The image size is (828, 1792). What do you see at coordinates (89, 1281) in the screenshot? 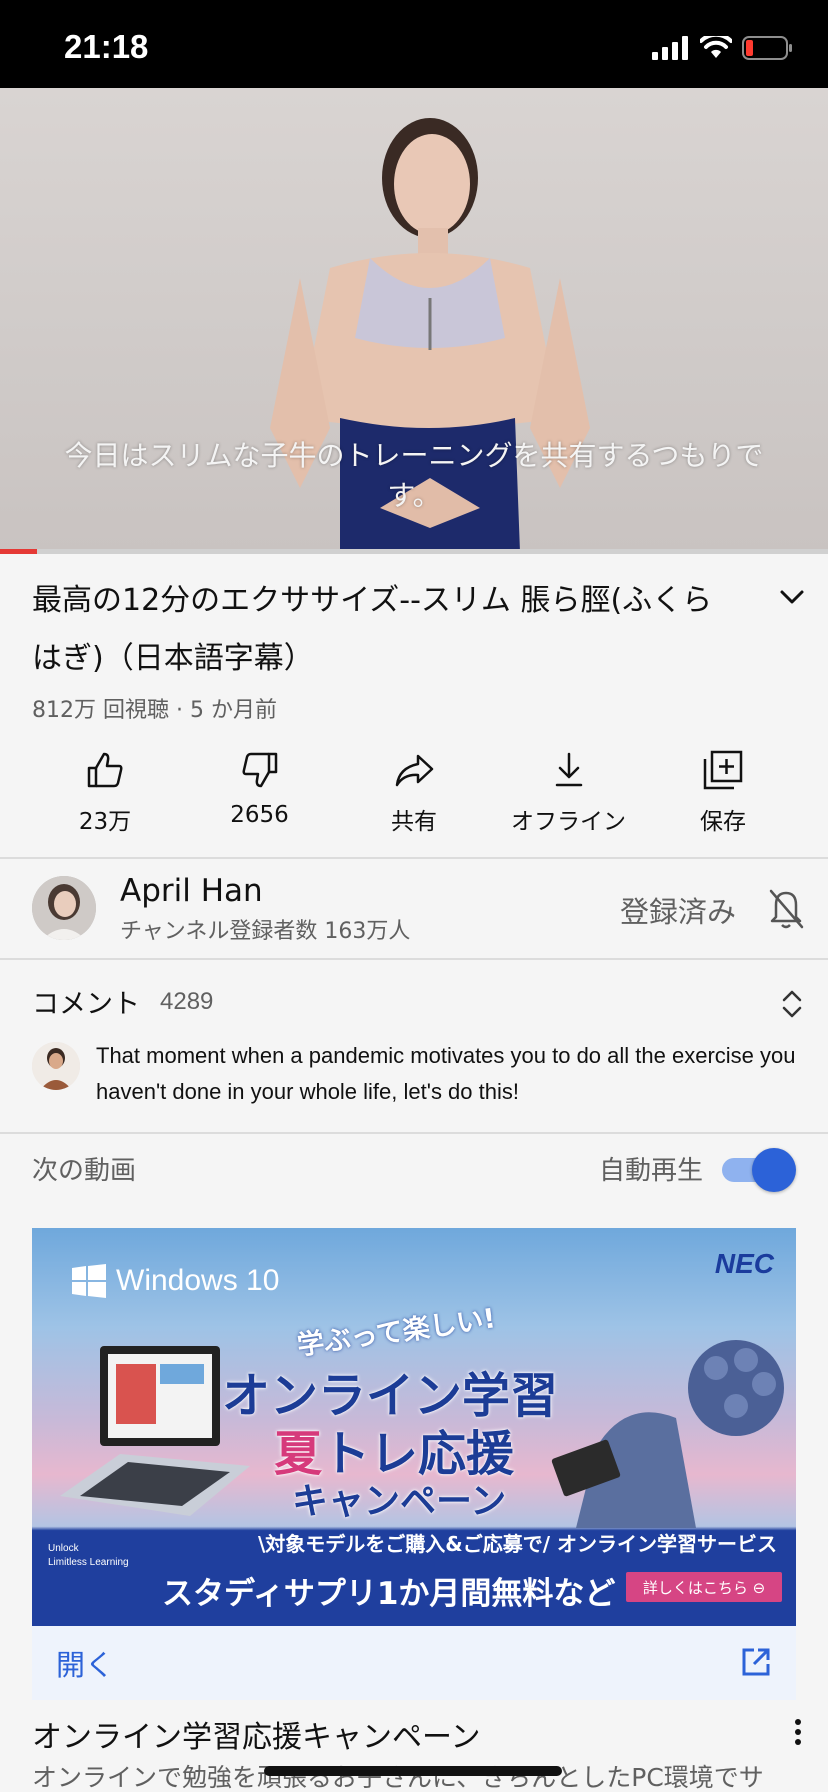
I see `windows-logo-icon` at bounding box center [89, 1281].